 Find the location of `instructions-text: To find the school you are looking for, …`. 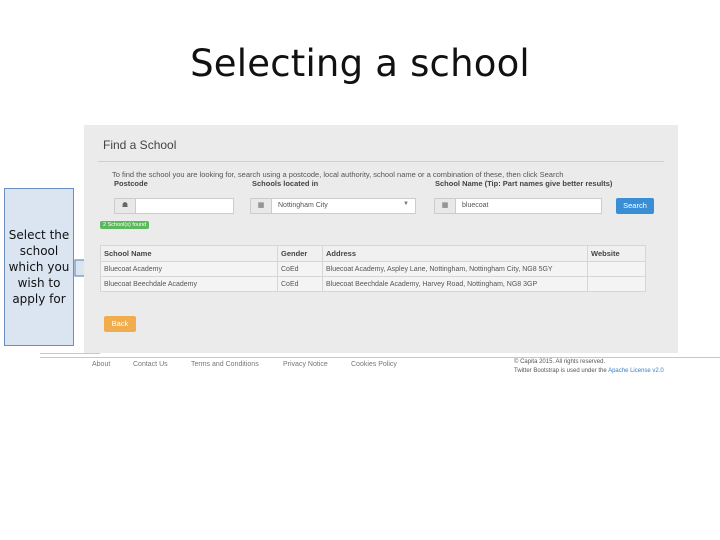

instructions-text: To find the school you are looking for, … is located at coordinates (338, 174).